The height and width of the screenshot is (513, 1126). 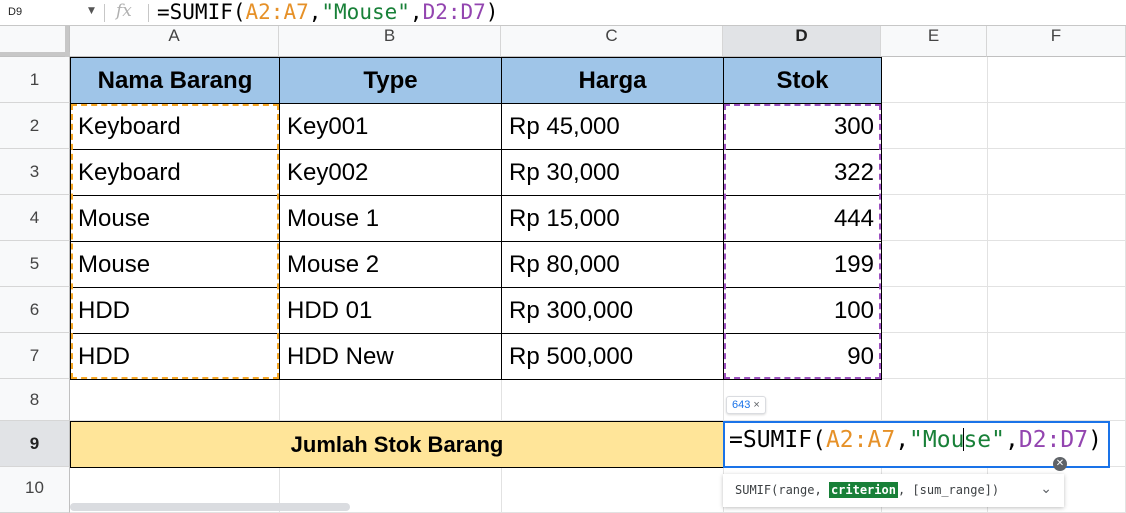 What do you see at coordinates (35, 126) in the screenshot?
I see `row-header-2: 2` at bounding box center [35, 126].